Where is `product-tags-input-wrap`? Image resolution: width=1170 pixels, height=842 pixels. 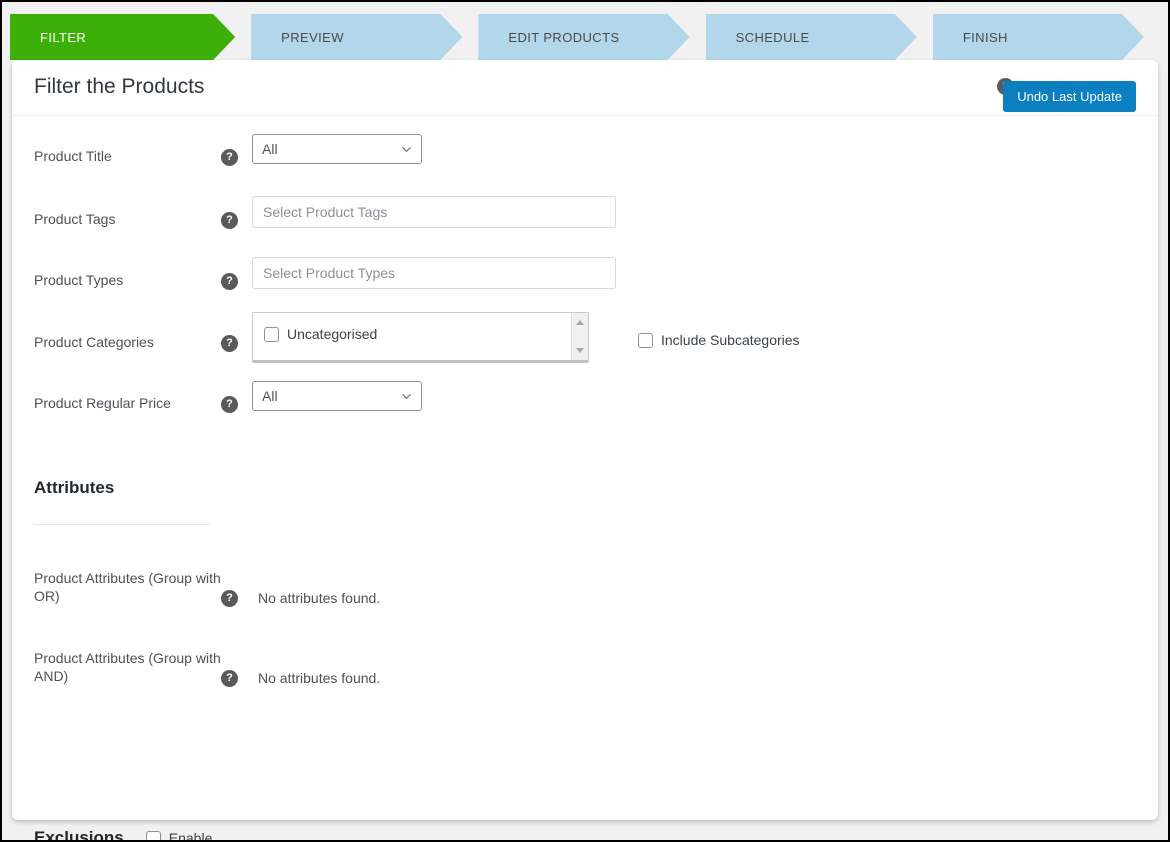
product-tags-input-wrap is located at coordinates (434, 212).